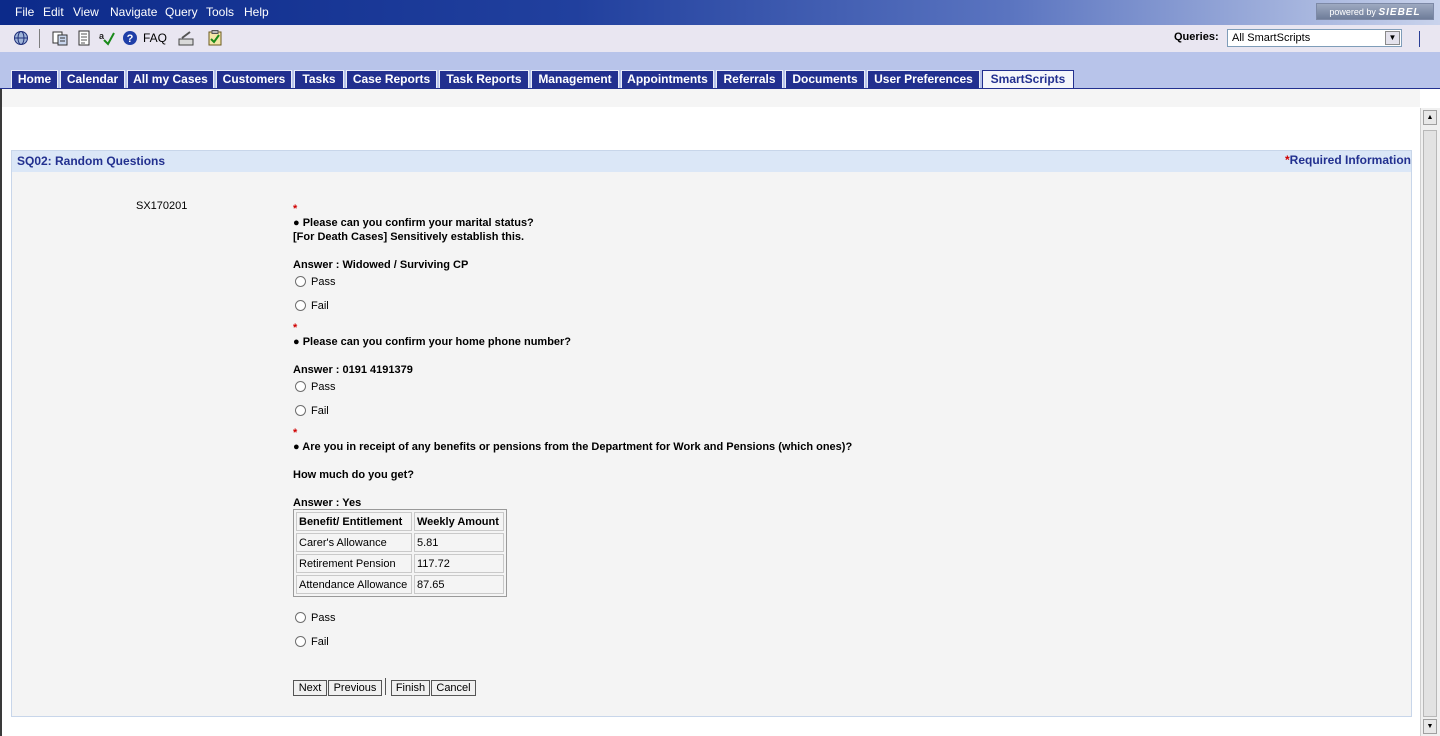 Image resolution: width=1440 pixels, height=736 pixels. What do you see at coordinates (162, 206) in the screenshot?
I see `script-reference-code: SX170201` at bounding box center [162, 206].